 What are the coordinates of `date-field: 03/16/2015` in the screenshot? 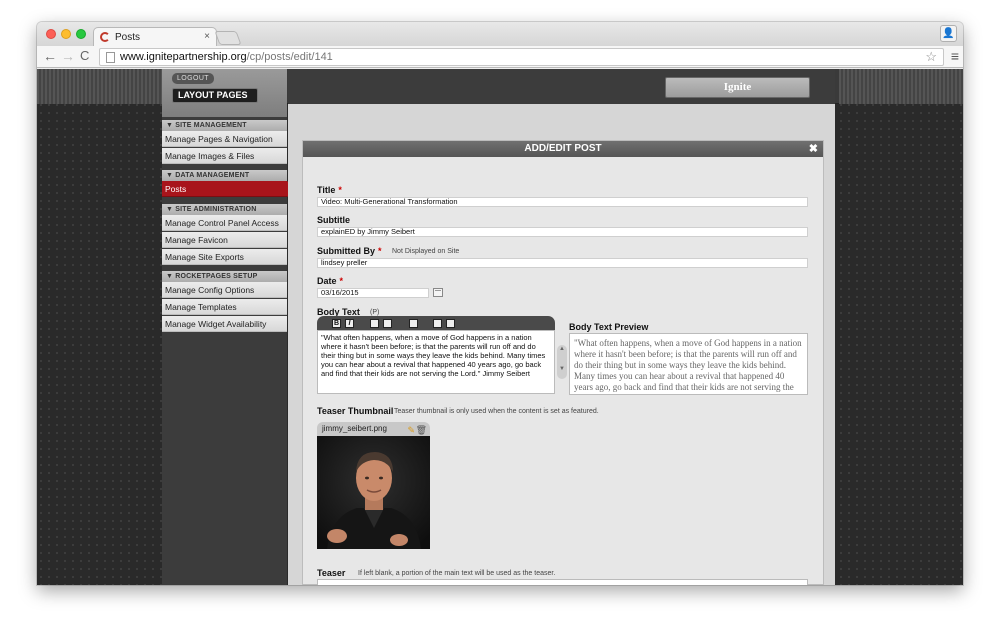 It's located at (373, 293).